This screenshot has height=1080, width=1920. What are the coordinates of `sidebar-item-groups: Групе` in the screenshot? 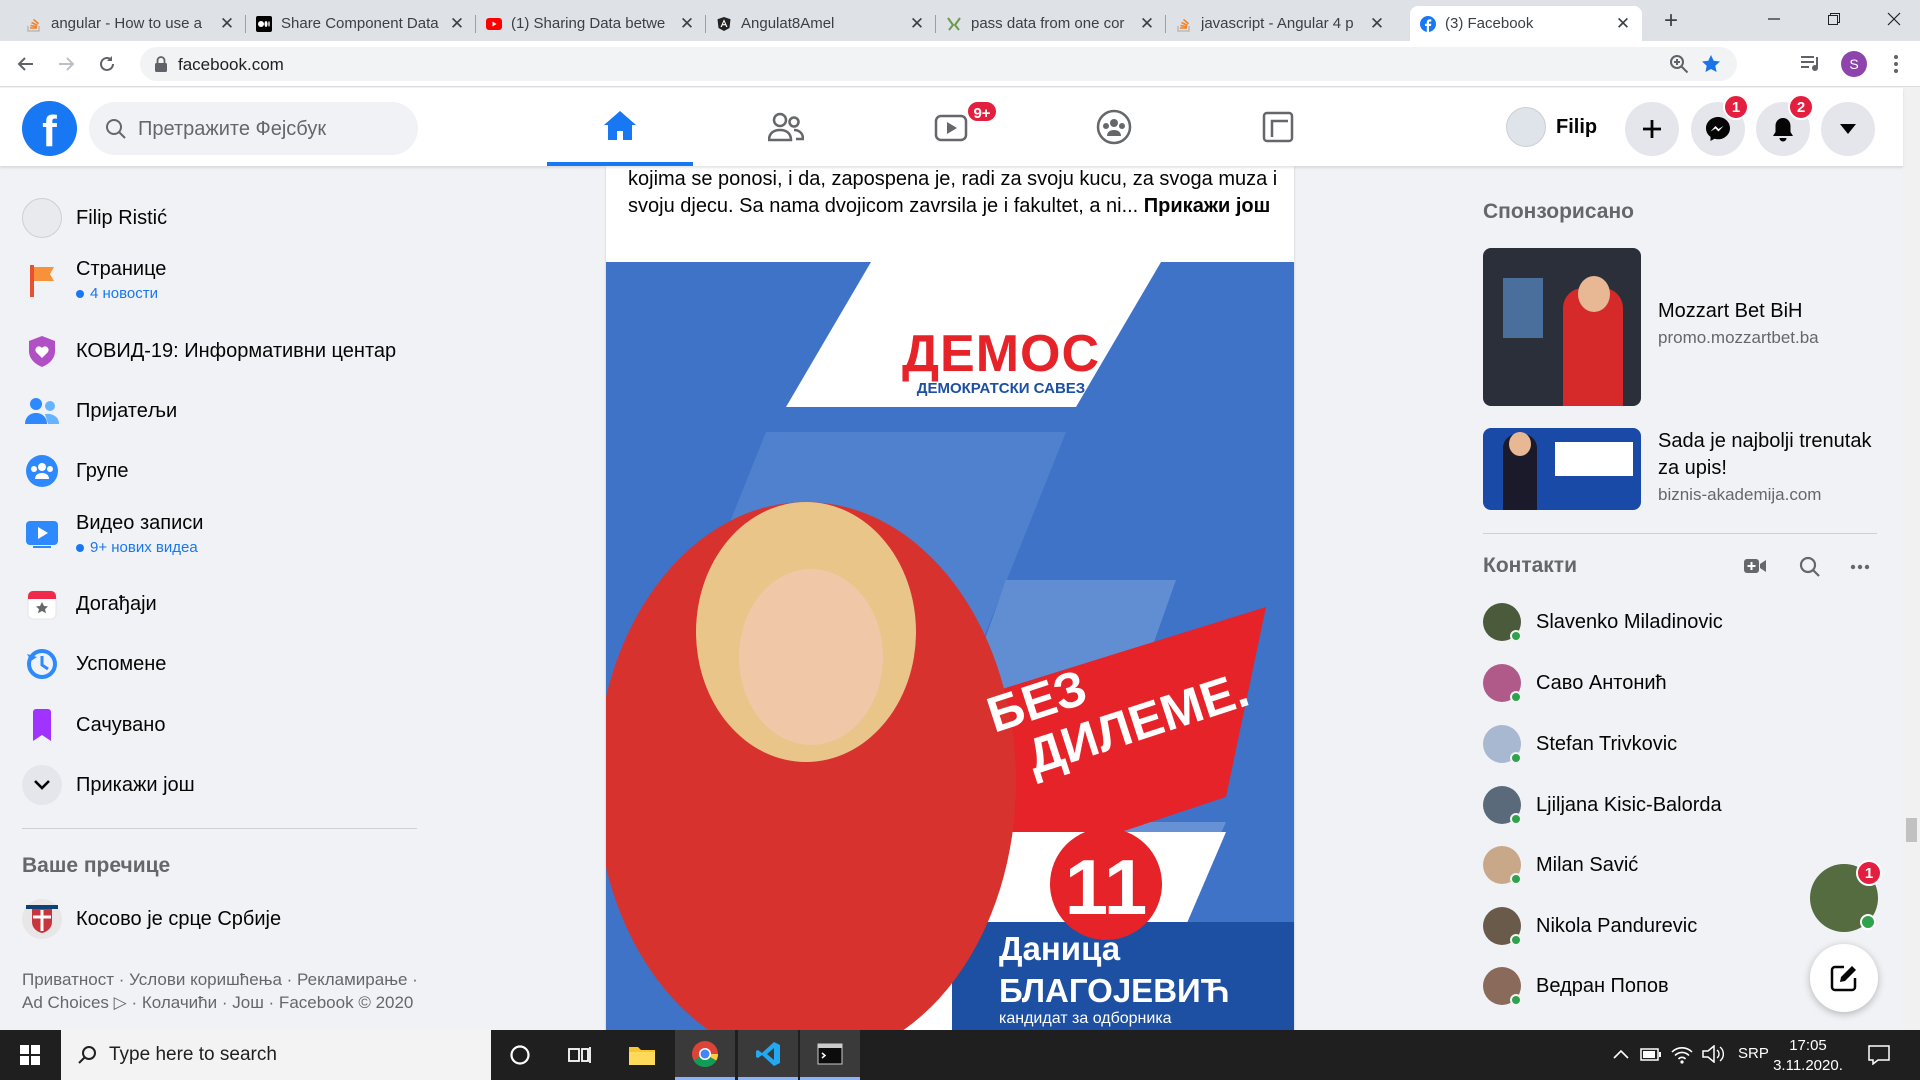 It's located at (75, 471).